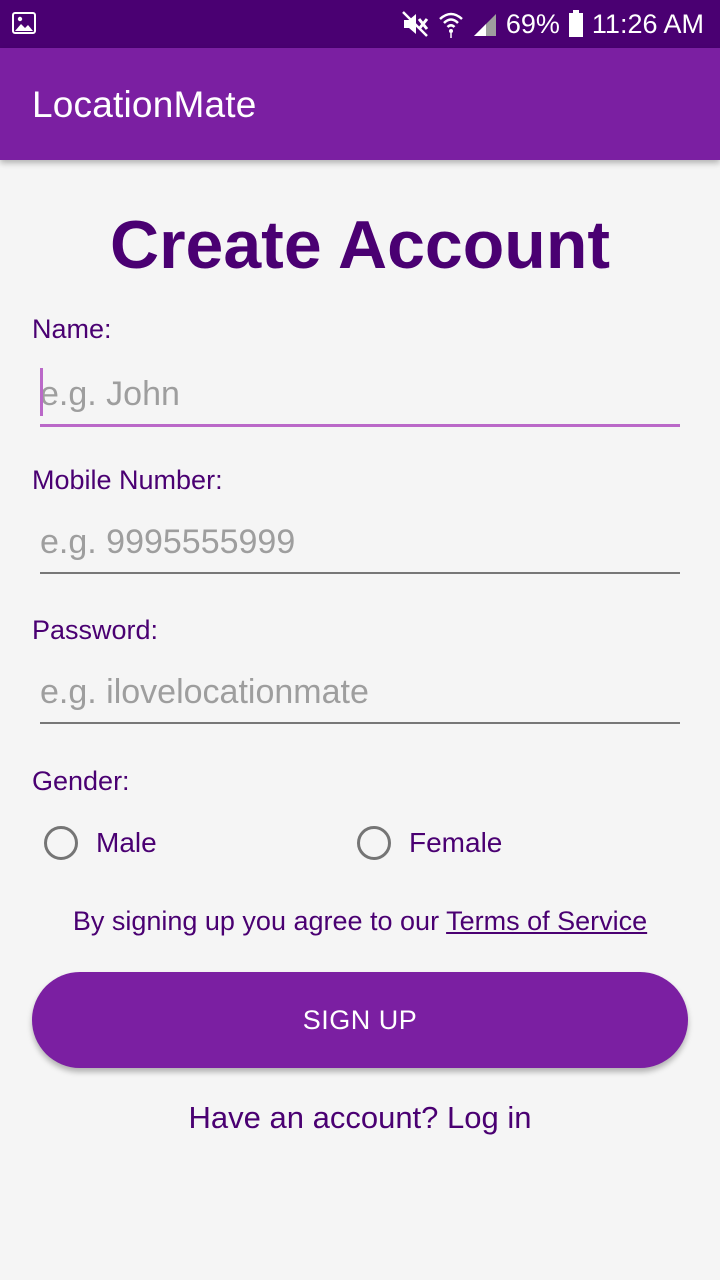 This screenshot has height=1280, width=720. What do you see at coordinates (374, 843) in the screenshot?
I see `radio-female-circle` at bounding box center [374, 843].